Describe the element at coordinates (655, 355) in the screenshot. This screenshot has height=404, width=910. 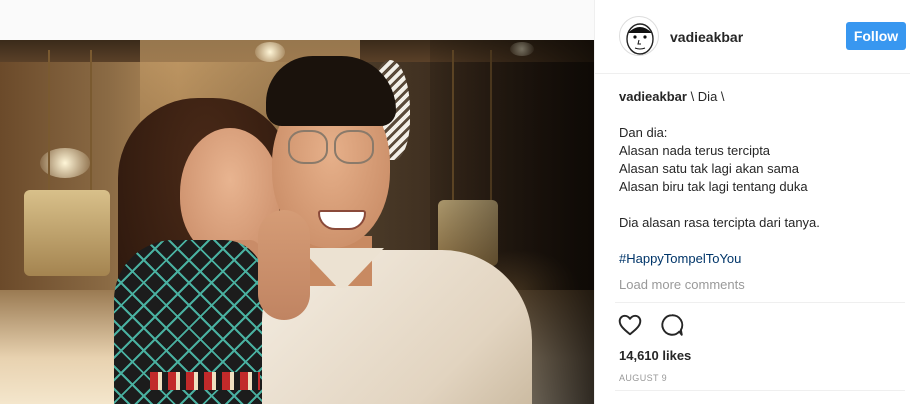
I see `likes-count: 14,610 likes` at that location.